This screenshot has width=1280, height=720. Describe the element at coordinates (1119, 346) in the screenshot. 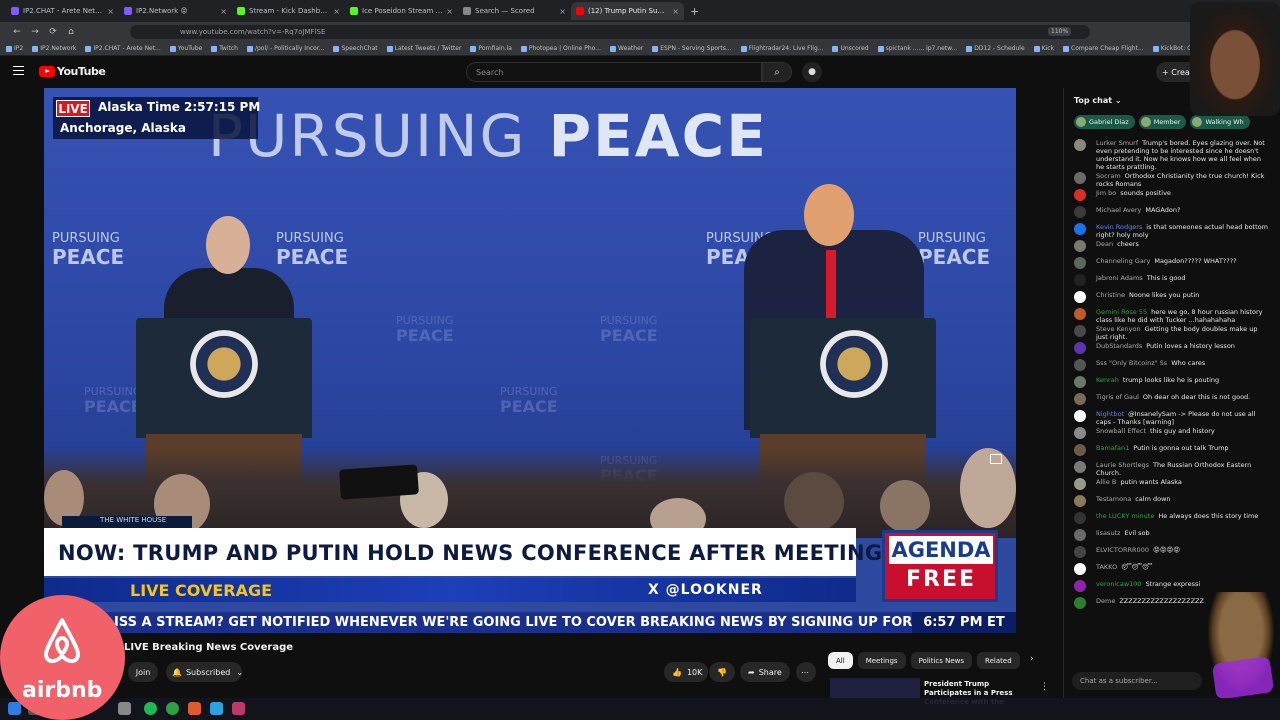

I see `chat-author: DubStandards` at that location.